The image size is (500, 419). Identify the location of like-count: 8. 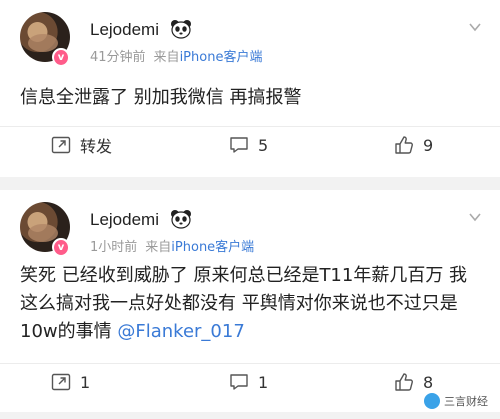
(428, 382).